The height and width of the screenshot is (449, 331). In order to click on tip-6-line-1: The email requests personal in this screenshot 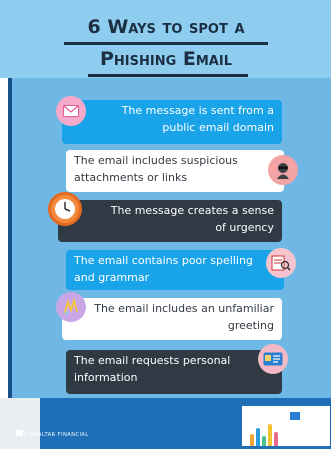, I will do `click(152, 360)`.